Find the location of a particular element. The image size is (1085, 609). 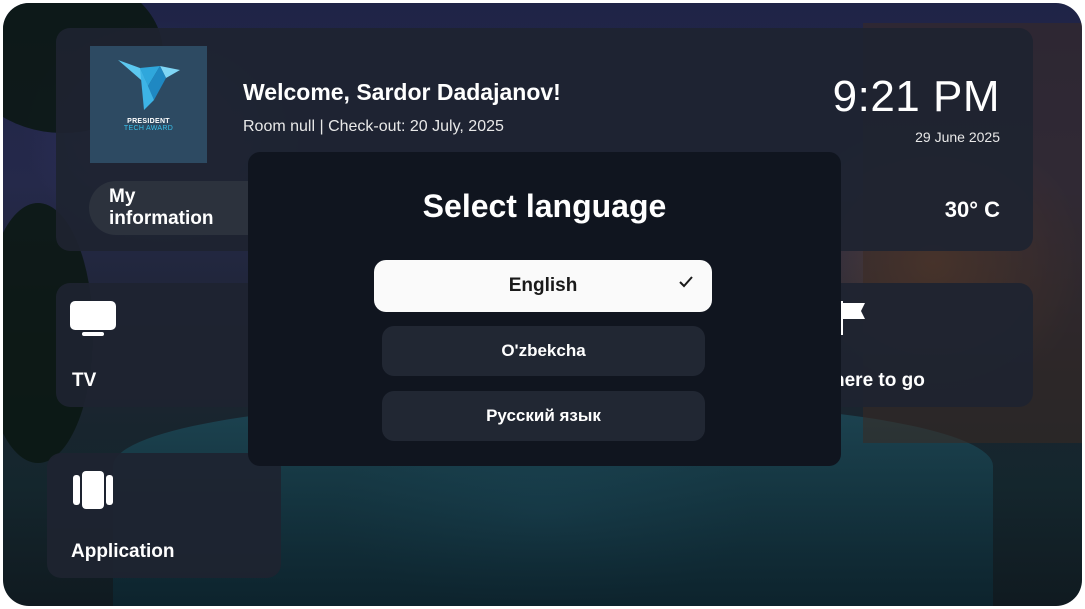

room-info: Room null | Check-out: 20 July, 2025 is located at coordinates (373, 126).